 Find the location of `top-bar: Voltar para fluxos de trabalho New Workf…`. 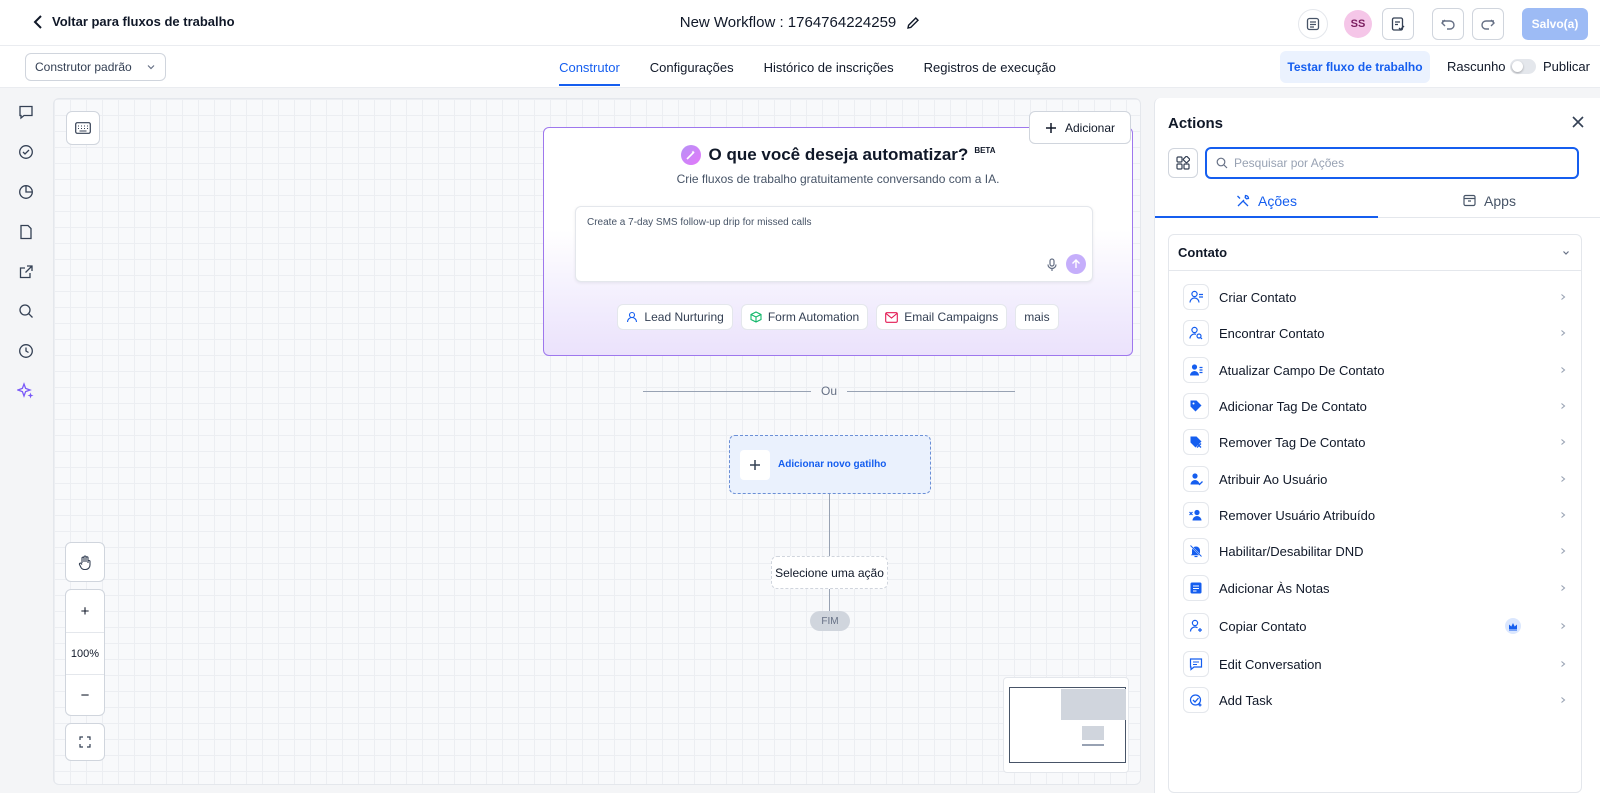

top-bar: Voltar para fluxos de trabalho New Workf… is located at coordinates (800, 23).